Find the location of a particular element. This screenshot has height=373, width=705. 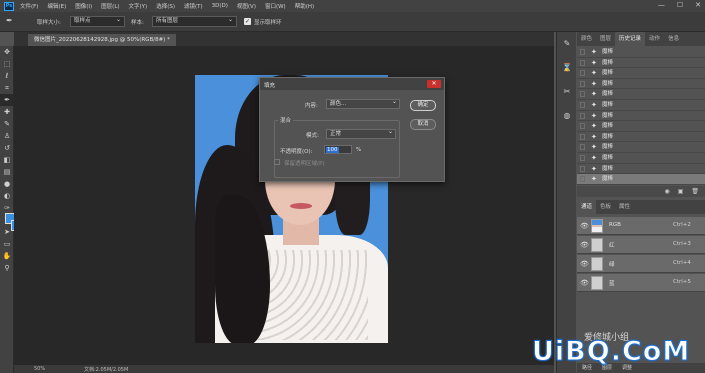

menu-help: 帮助(H) is located at coordinates (304, 6).